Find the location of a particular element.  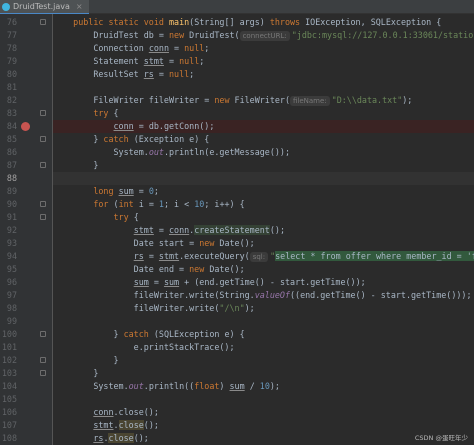

code-token: 10 is located at coordinates (199, 204).